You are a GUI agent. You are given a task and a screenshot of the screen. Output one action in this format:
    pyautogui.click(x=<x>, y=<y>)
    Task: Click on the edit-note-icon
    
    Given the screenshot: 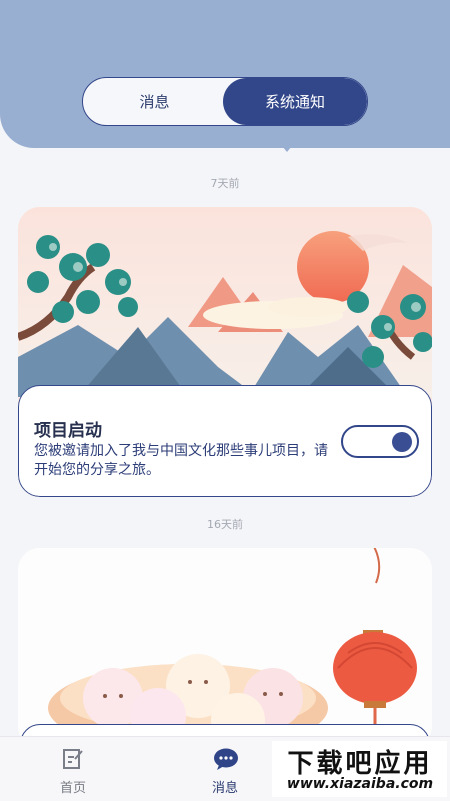 What is the action you would take?
    pyautogui.click(x=73, y=759)
    